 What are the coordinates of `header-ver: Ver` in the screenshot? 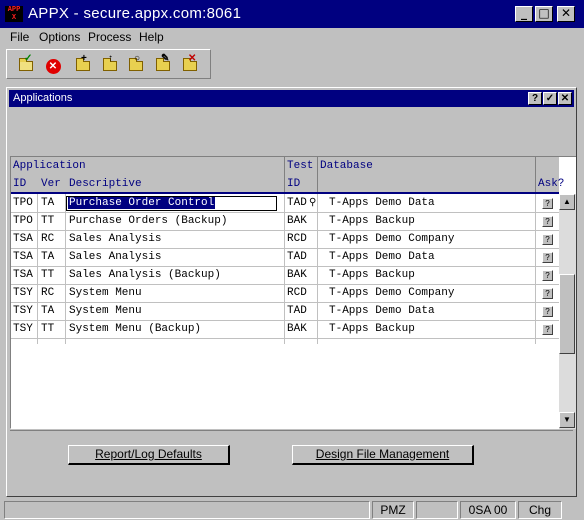 It's located at (51, 184).